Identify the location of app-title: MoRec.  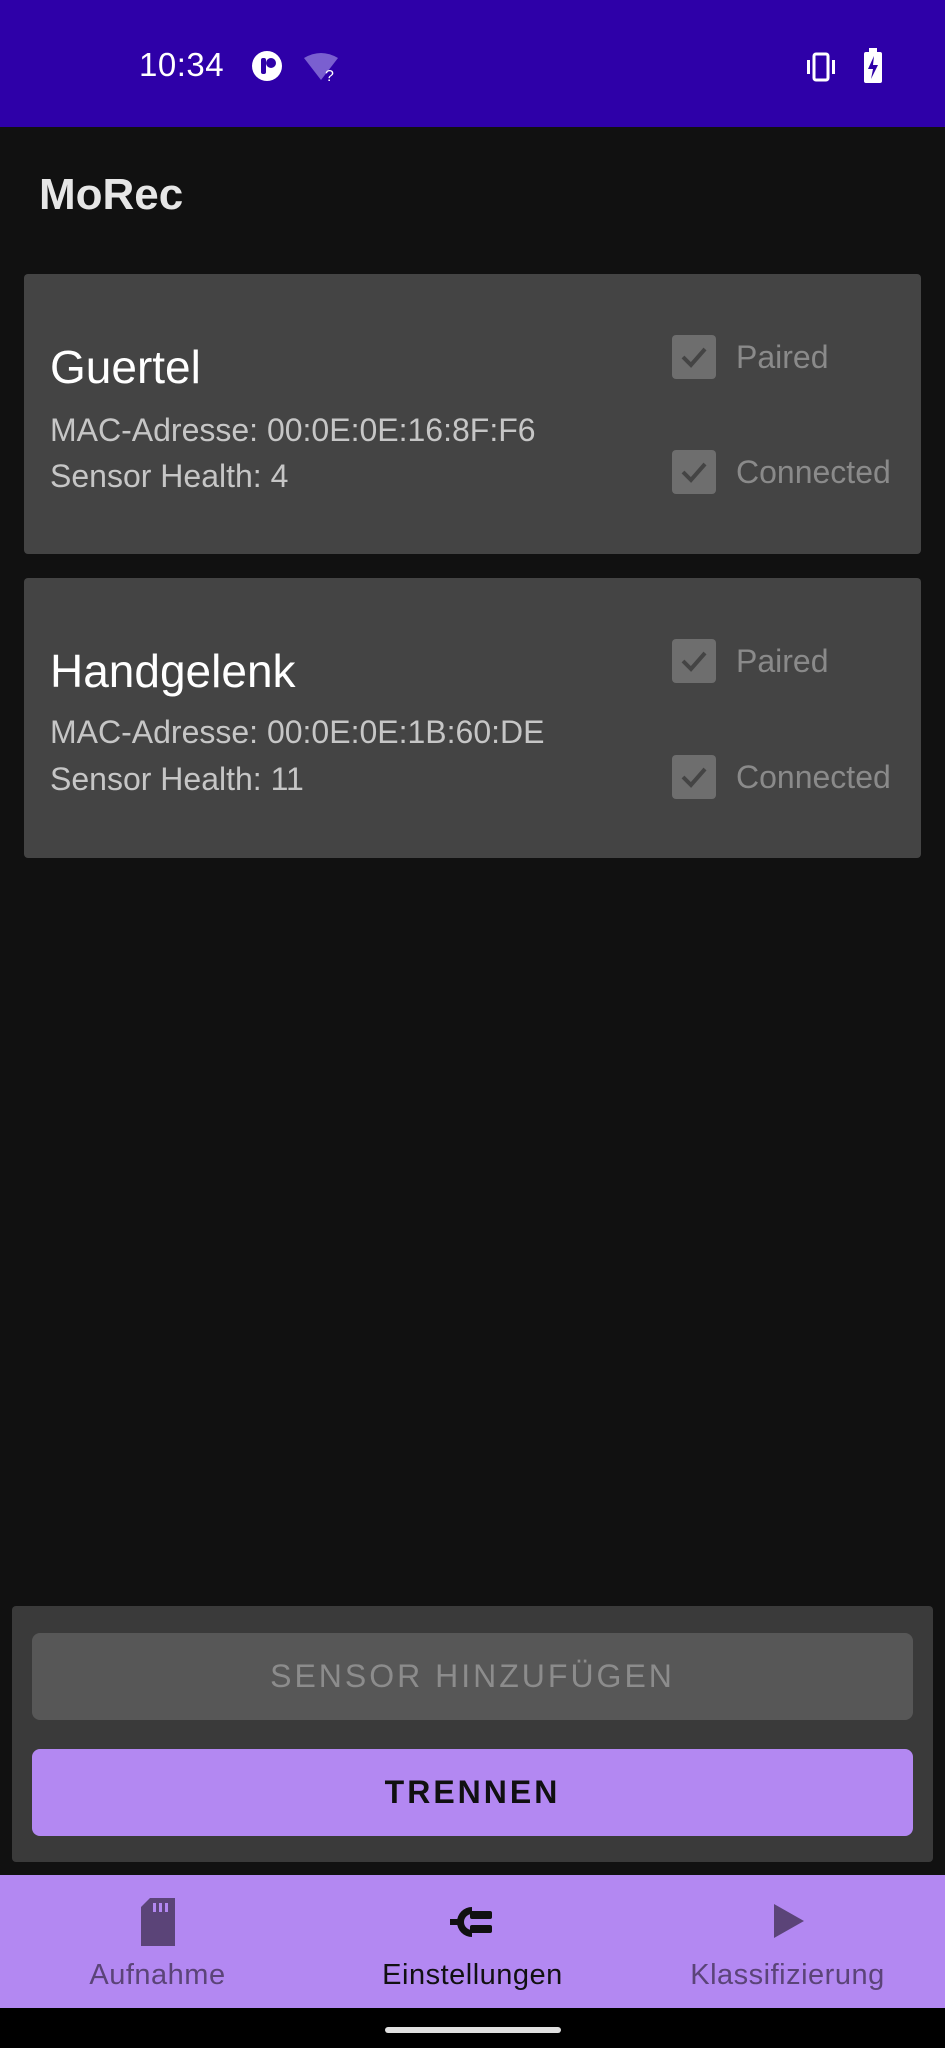
(111, 194).